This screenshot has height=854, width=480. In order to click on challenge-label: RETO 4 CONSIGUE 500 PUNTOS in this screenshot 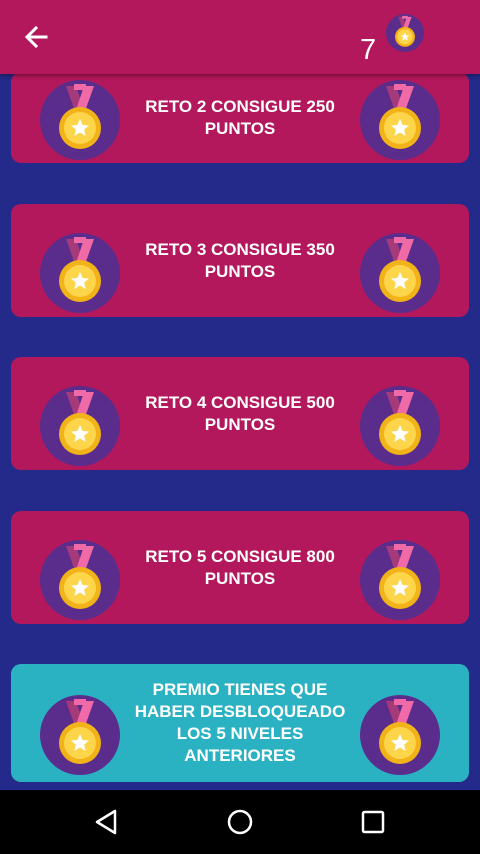, I will do `click(240, 413)`.